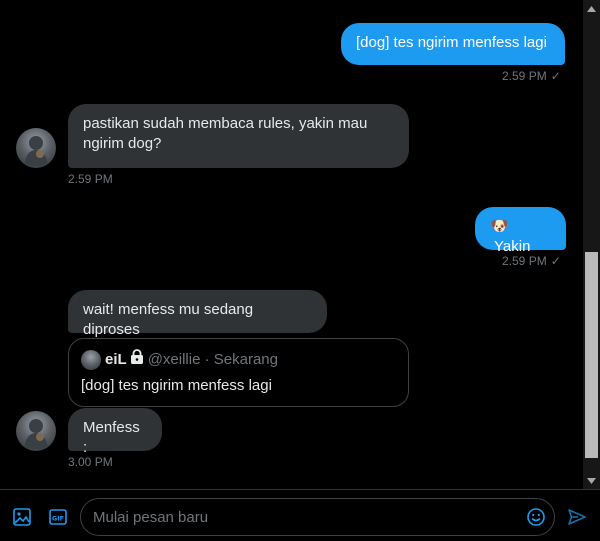 The height and width of the screenshot is (541, 600). I want to click on message-composer: GIF, so click(300, 515).